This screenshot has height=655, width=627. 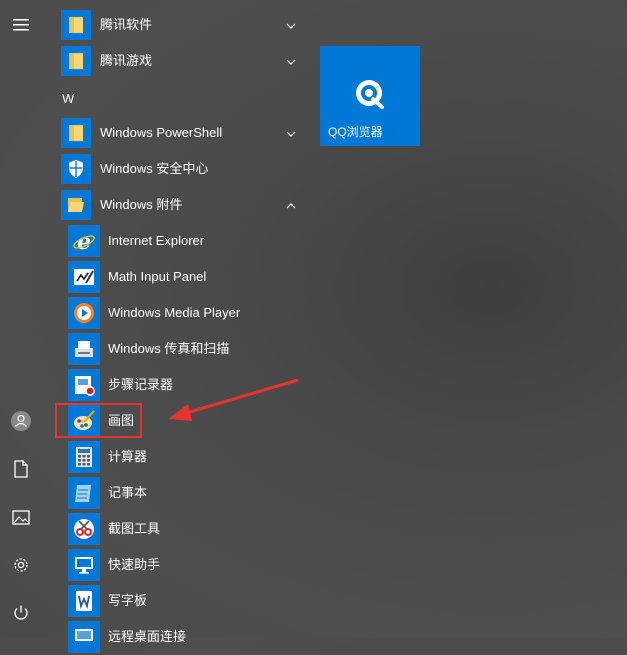 What do you see at coordinates (233, 399) in the screenshot?
I see `annotation-arrow` at bounding box center [233, 399].